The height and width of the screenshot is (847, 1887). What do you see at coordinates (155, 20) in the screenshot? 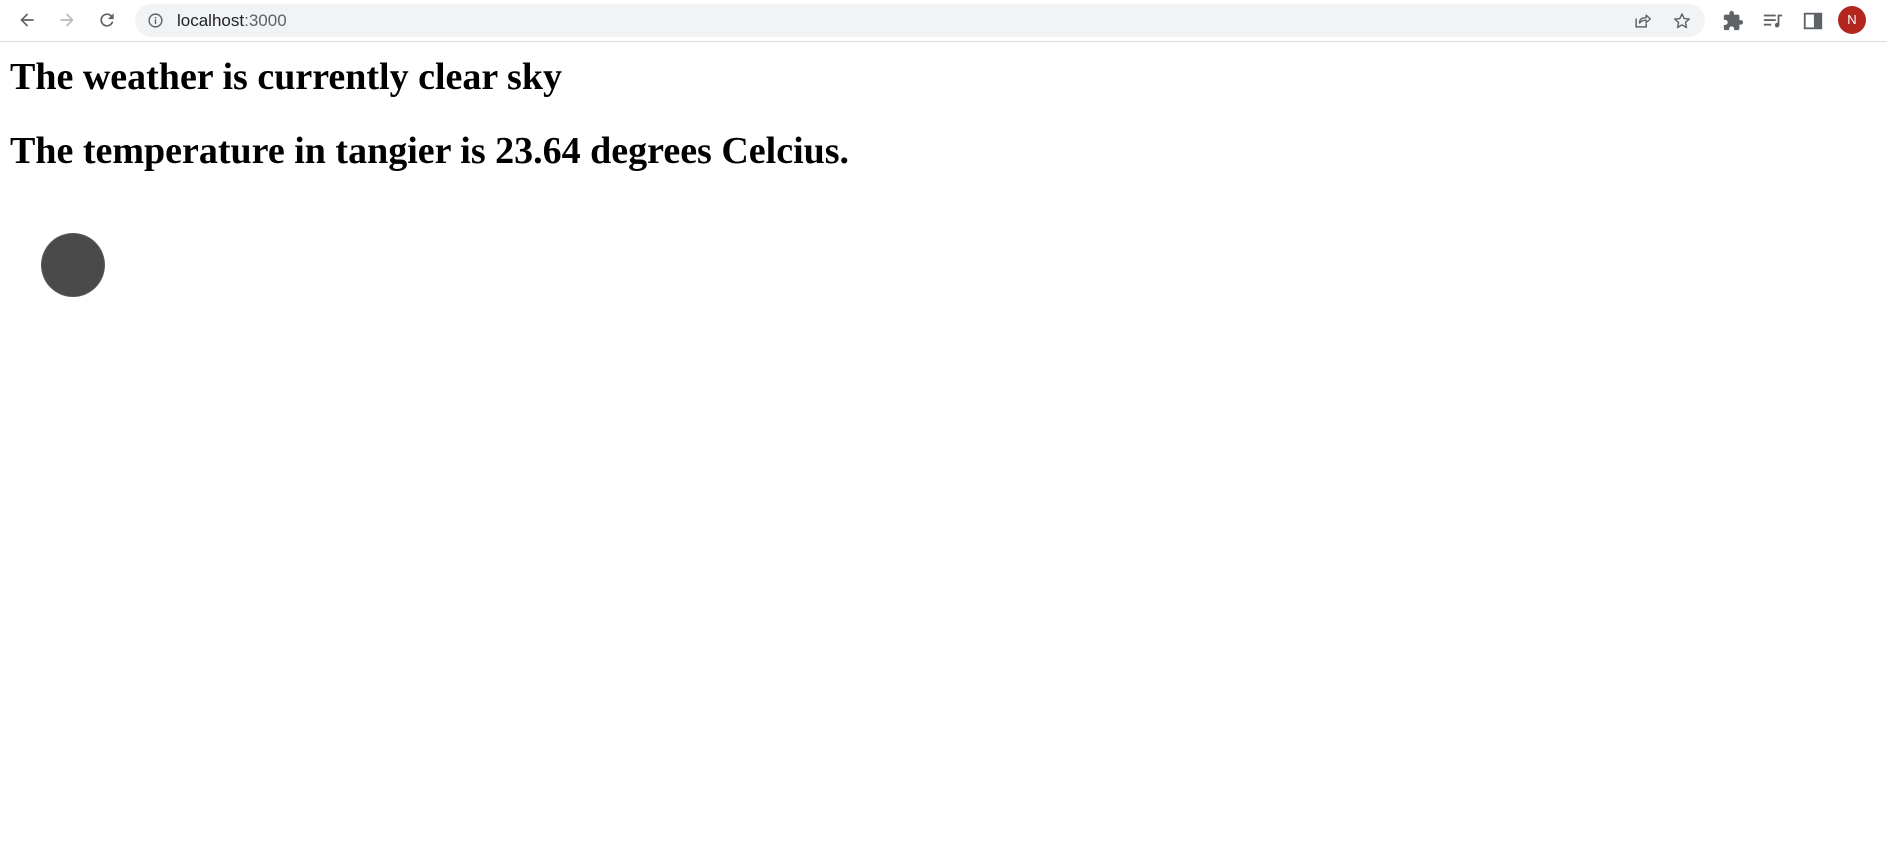
I see `info-icon` at bounding box center [155, 20].